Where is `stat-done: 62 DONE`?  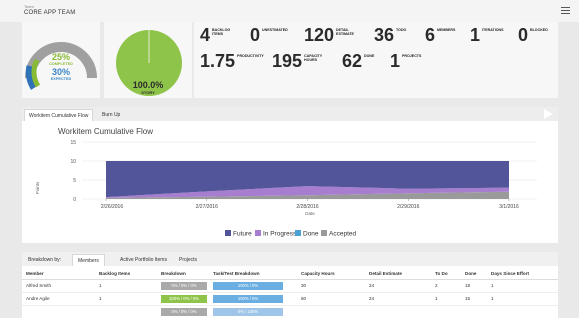
stat-done: 62 DONE is located at coordinates (360, 61).